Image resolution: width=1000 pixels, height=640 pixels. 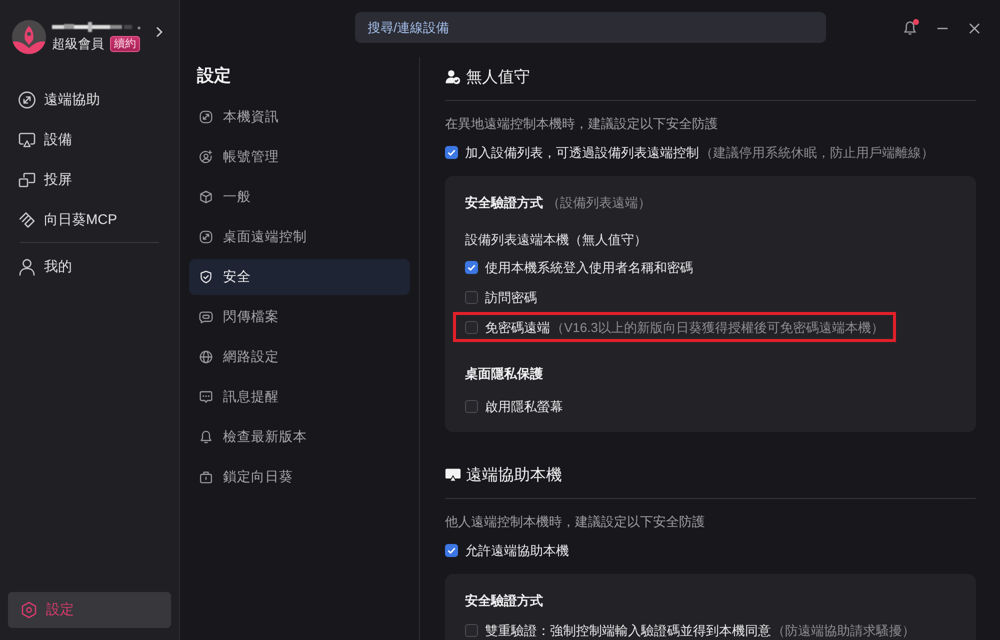 I want to click on avatar, so click(x=29, y=37).